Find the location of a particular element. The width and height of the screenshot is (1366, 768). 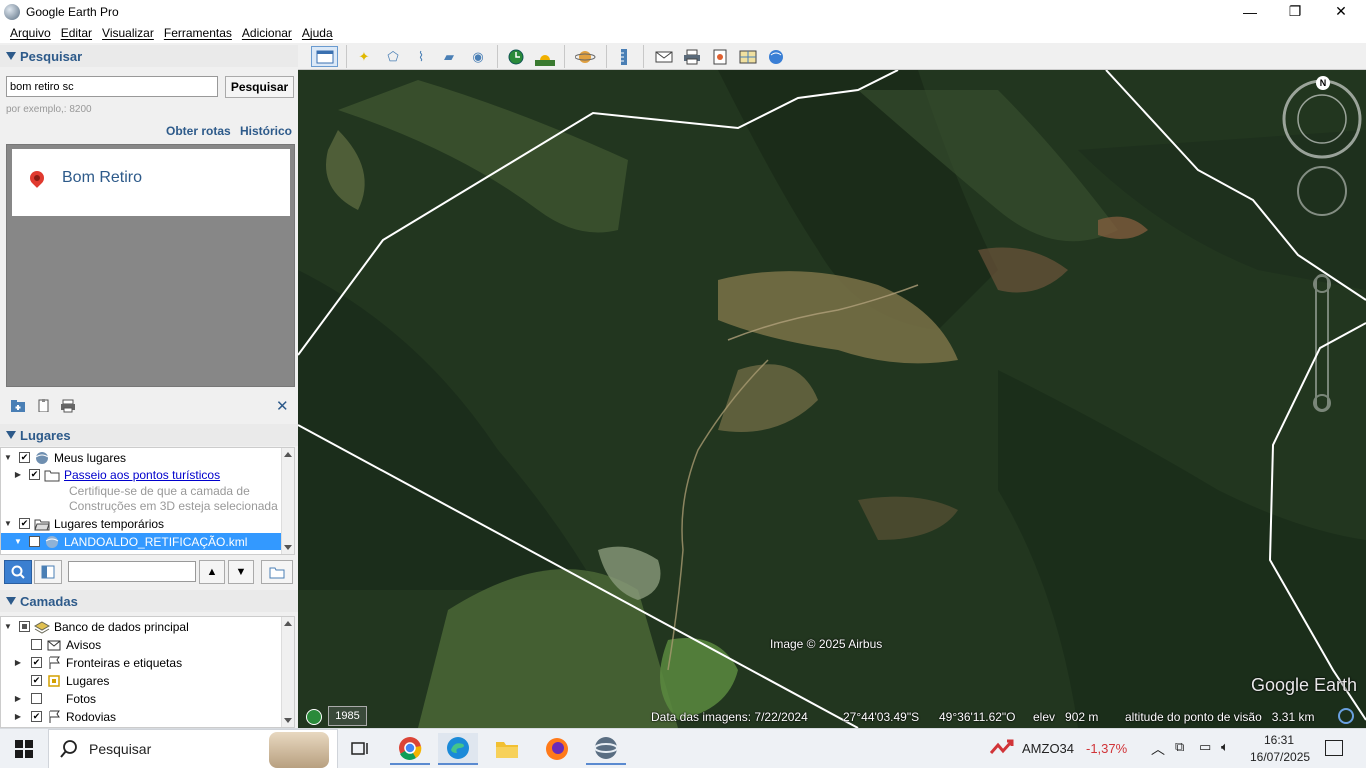

clock-time: 16:31 is located at coordinates (1279, 740).